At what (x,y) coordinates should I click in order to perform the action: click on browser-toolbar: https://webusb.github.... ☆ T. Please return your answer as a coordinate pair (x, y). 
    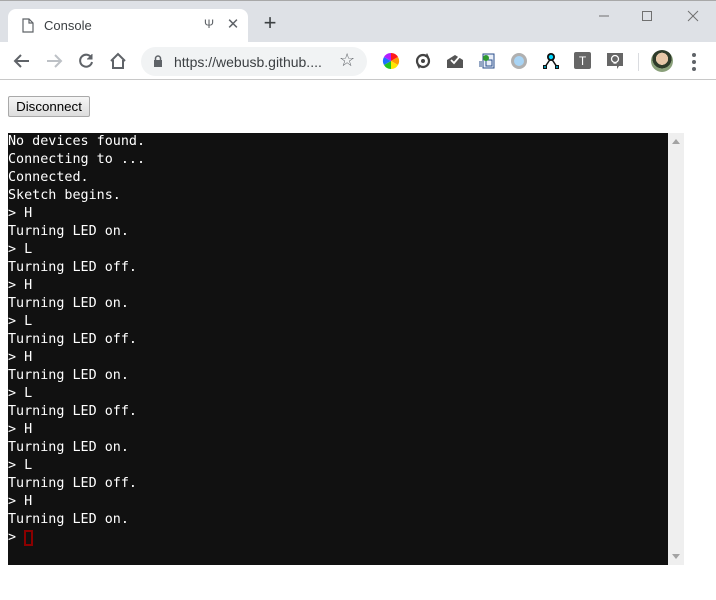
    Looking at the image, I should click on (358, 61).